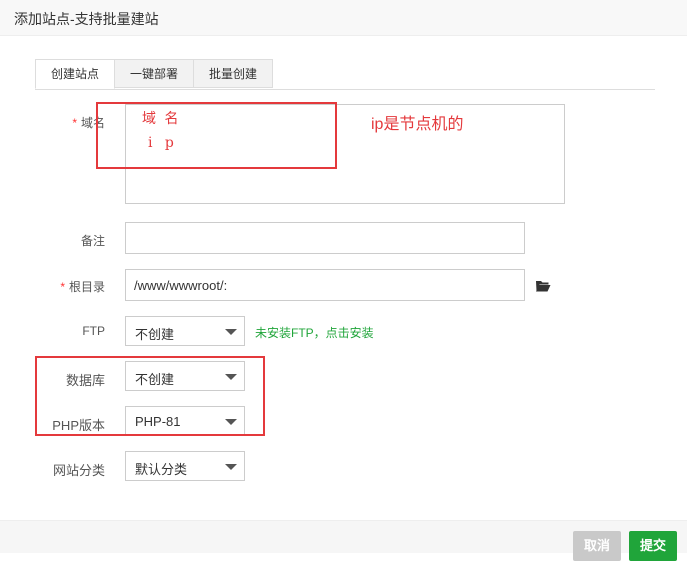  What do you see at coordinates (92, 241) in the screenshot?
I see `remark-label: 备注` at bounding box center [92, 241].